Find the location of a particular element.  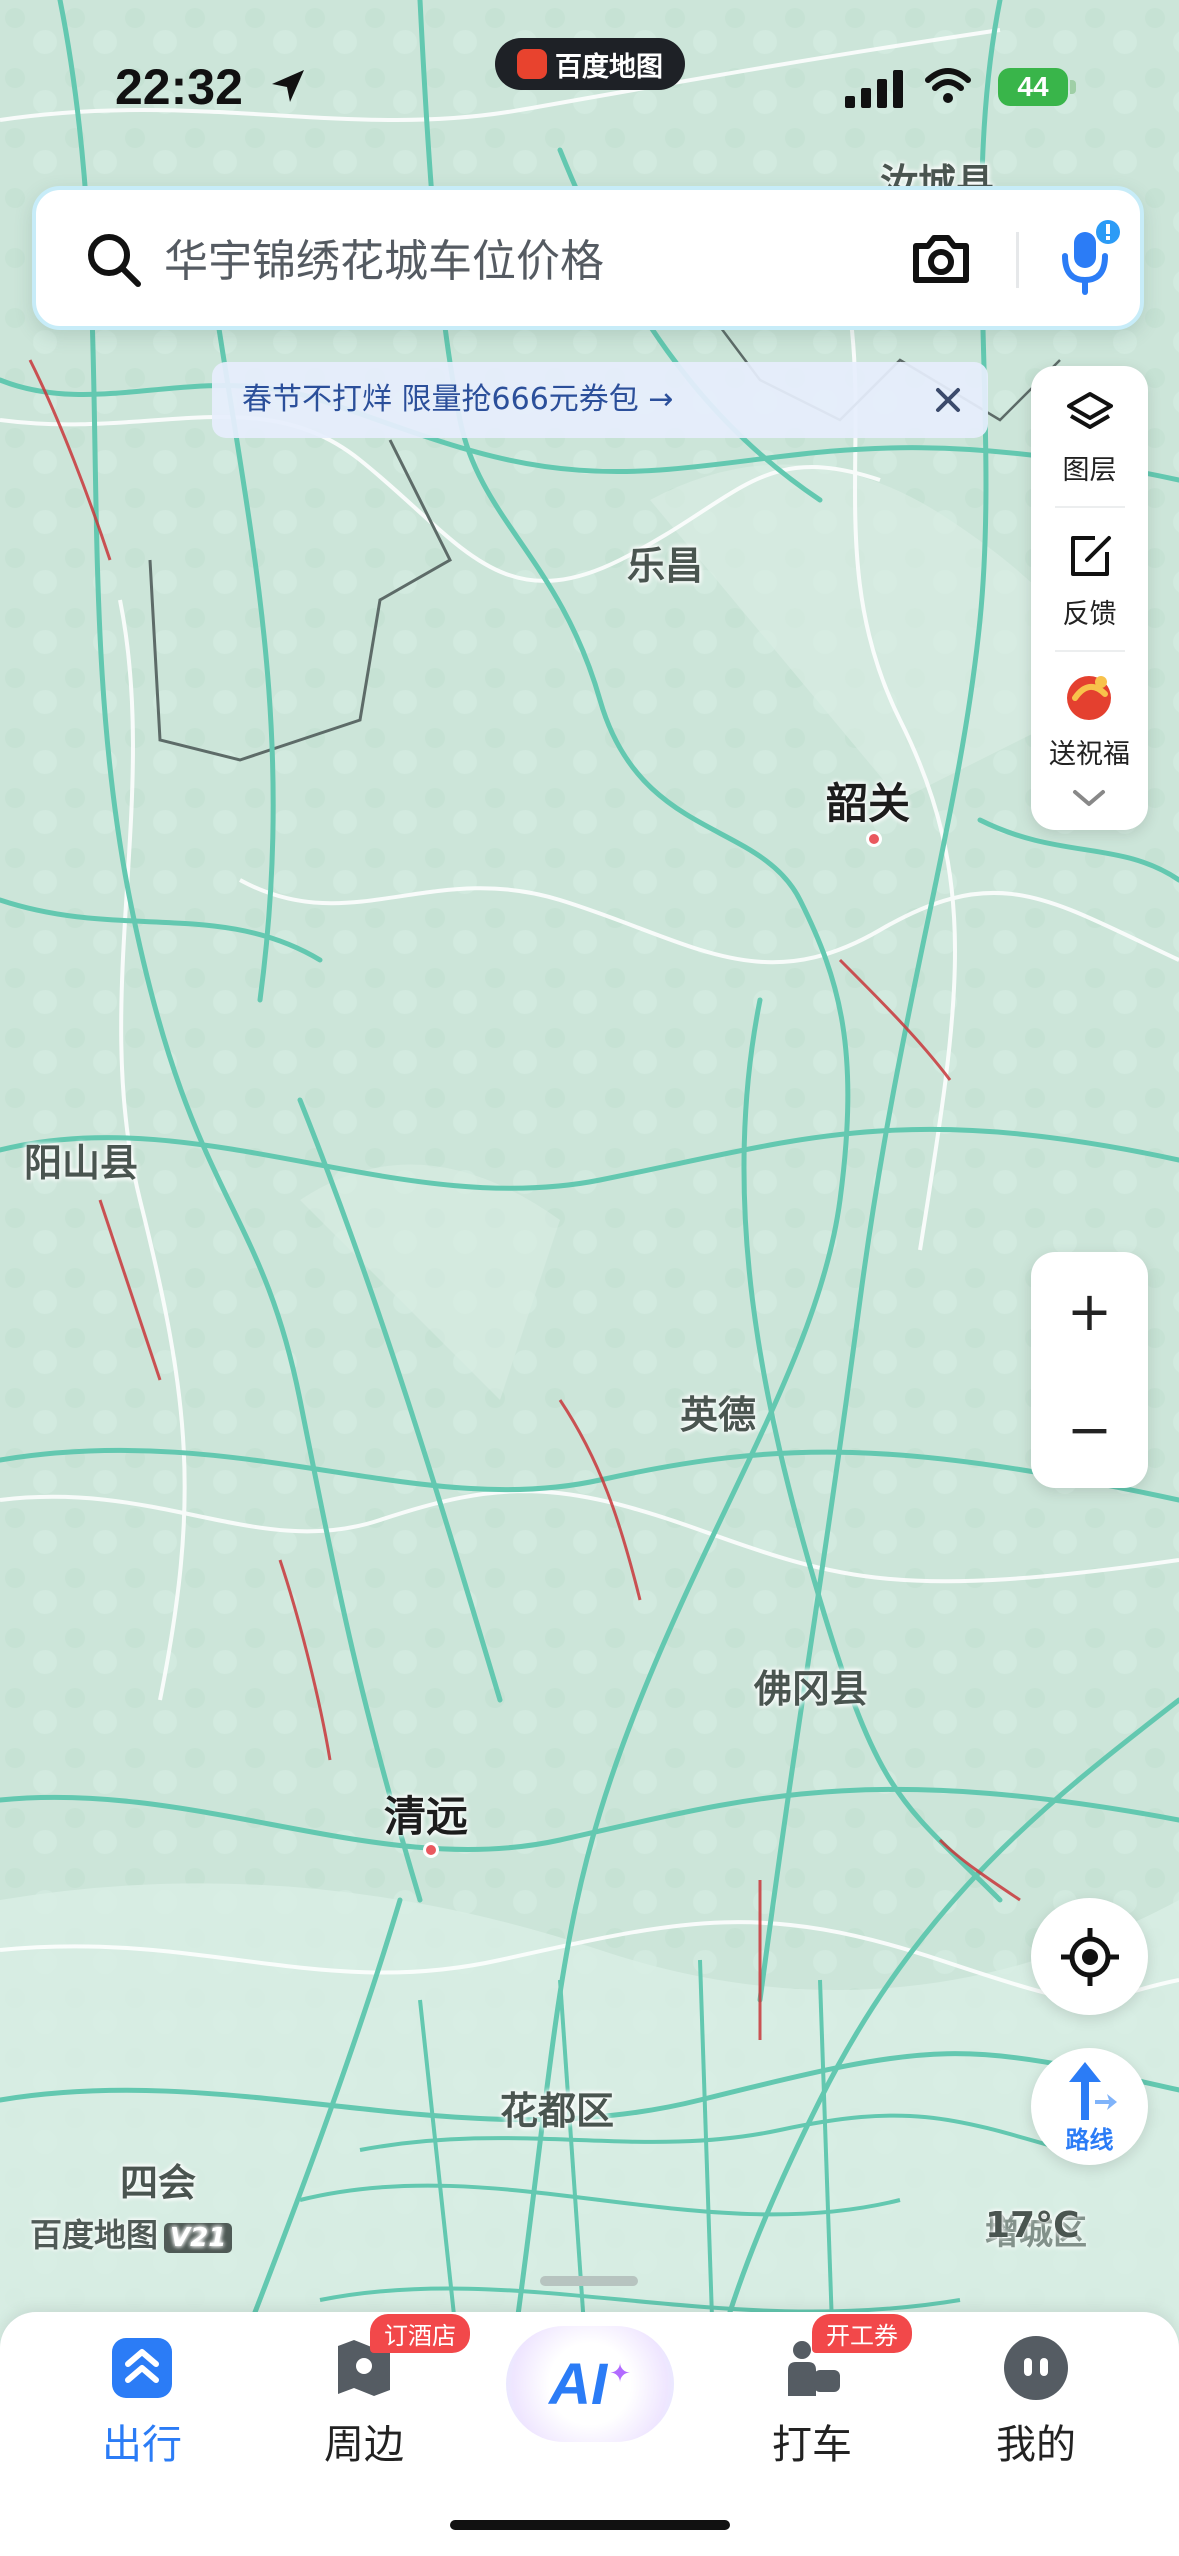

map-tools-panel: 图层 反馈 送祝福 is located at coordinates (1089, 598).